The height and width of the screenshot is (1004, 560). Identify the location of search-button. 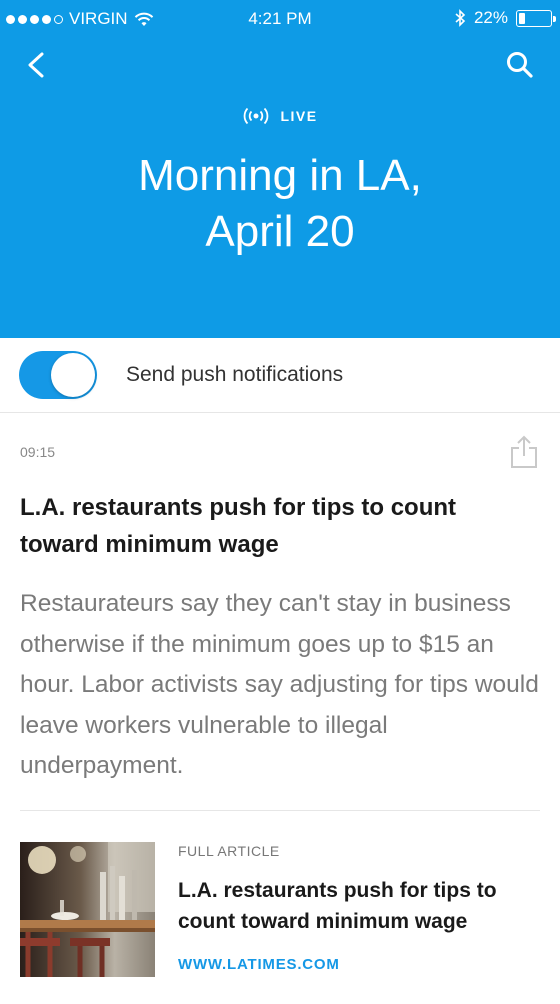
(520, 65).